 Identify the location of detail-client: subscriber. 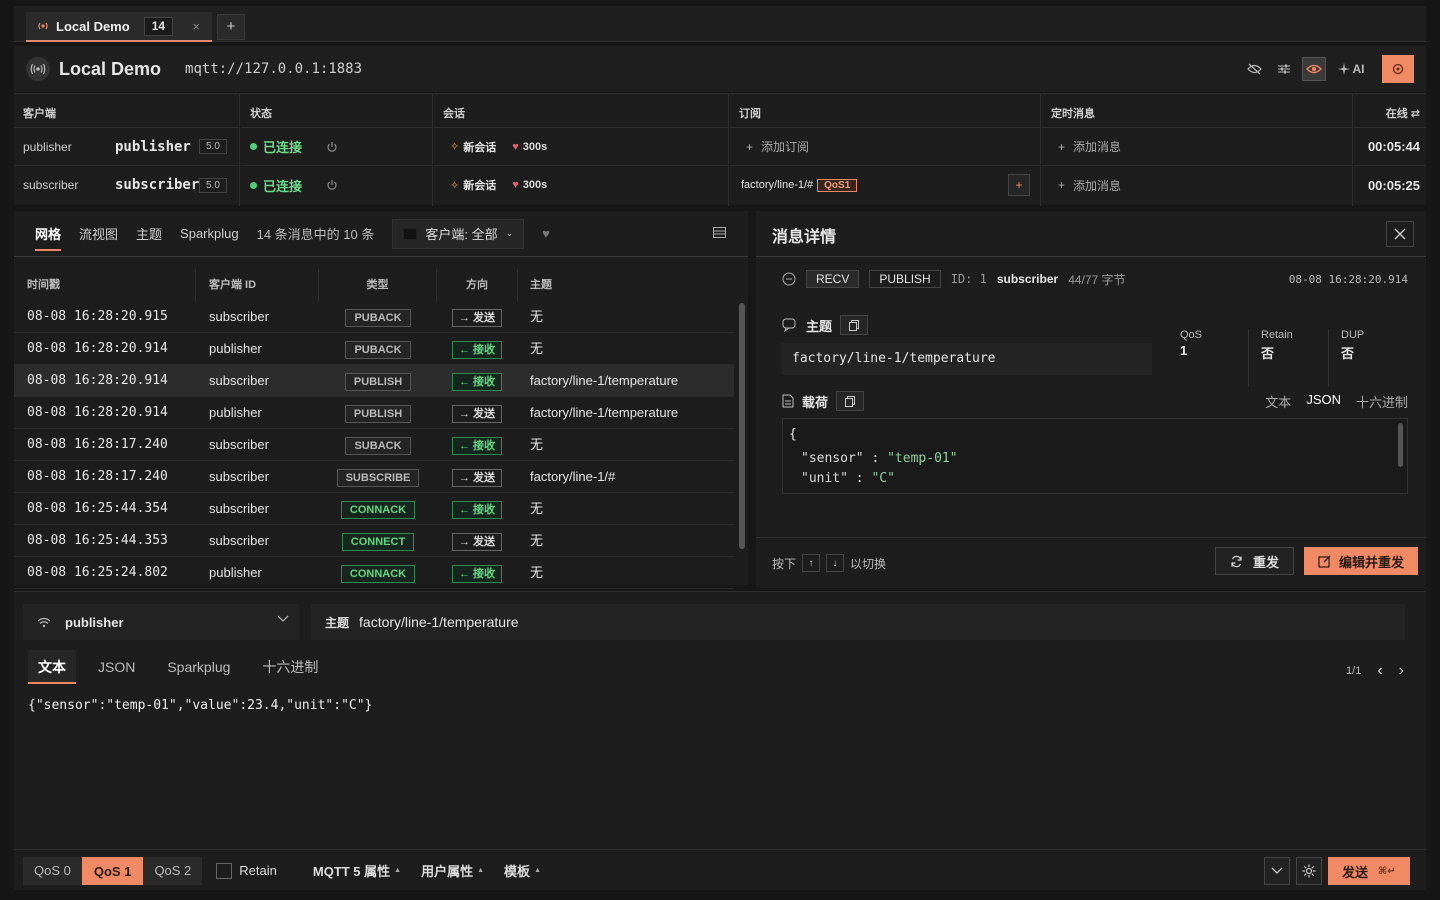
(1027, 279).